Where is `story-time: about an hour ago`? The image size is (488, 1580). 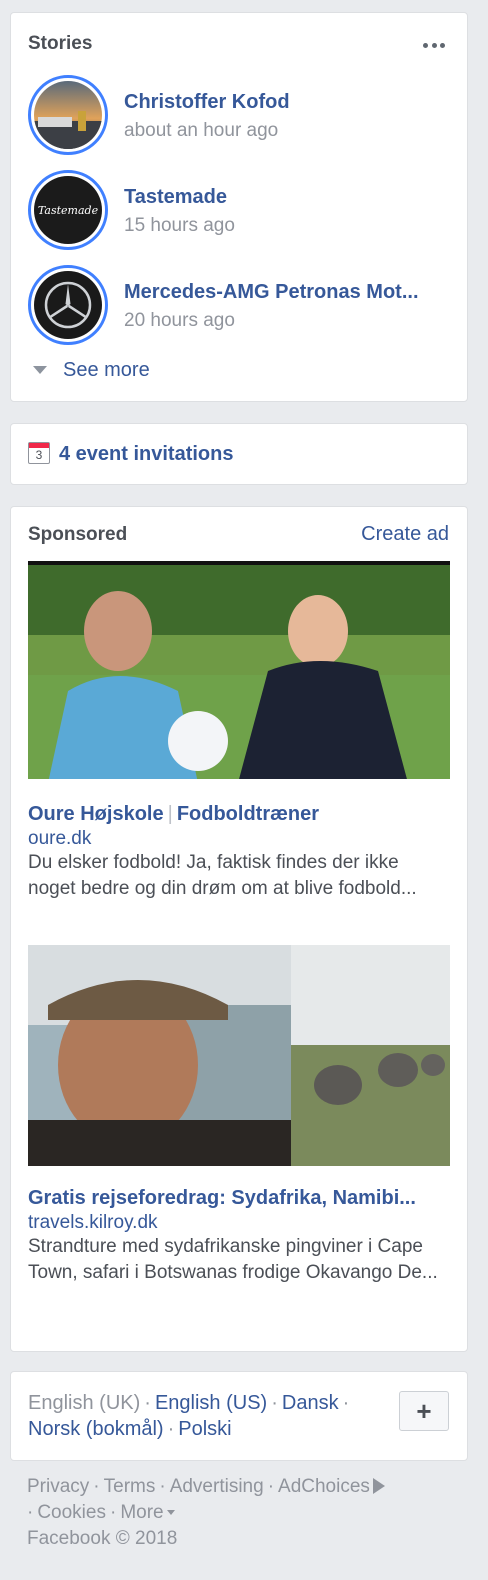 story-time: about an hour ago is located at coordinates (201, 130).